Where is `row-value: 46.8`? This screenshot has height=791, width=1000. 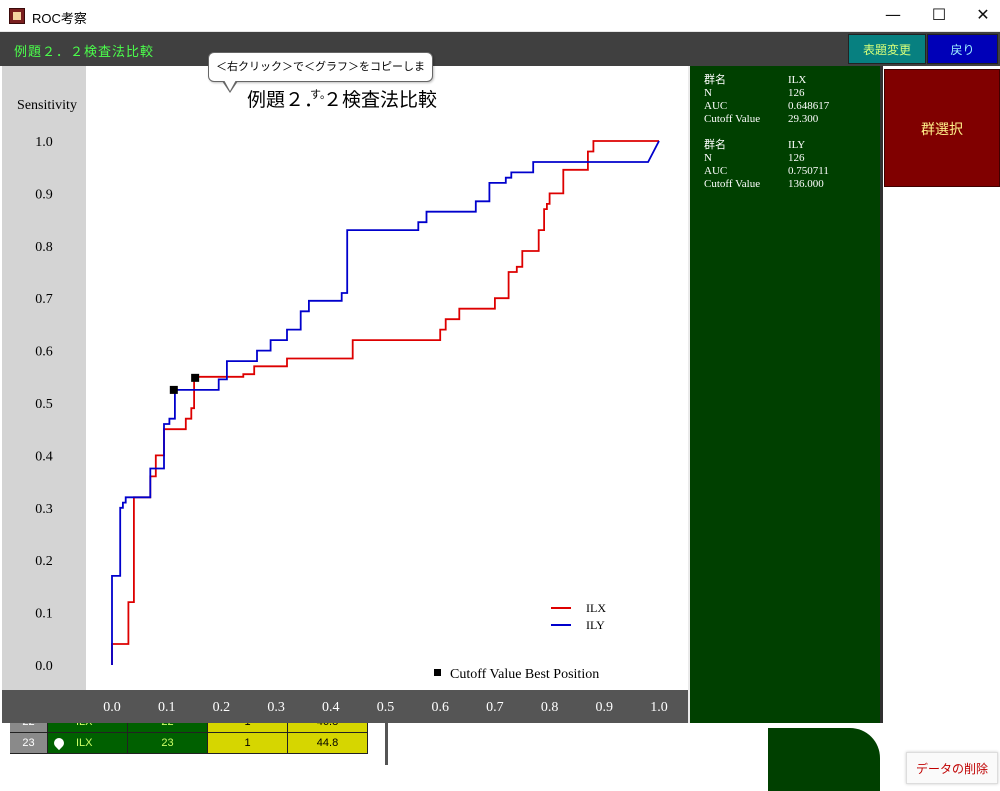
row-value: 46.8 is located at coordinates (328, 728).